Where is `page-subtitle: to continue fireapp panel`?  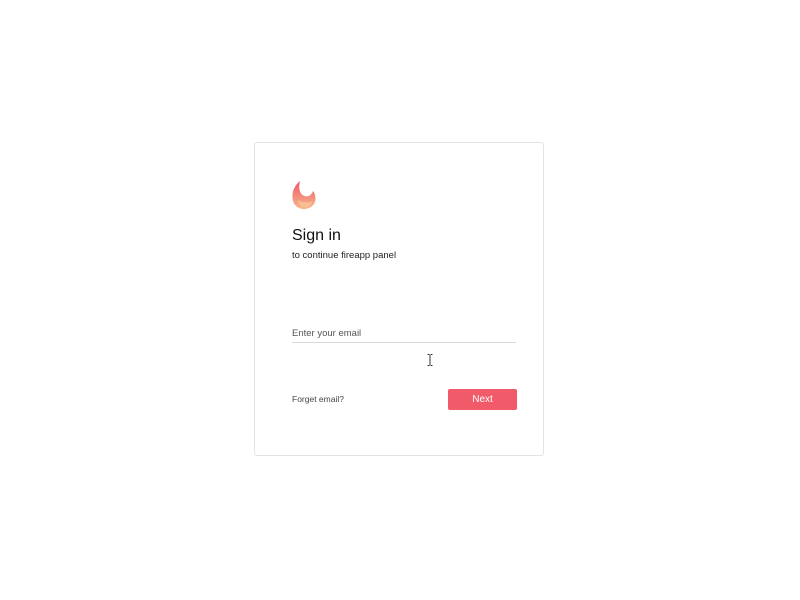
page-subtitle: to continue fireapp panel is located at coordinates (344, 255).